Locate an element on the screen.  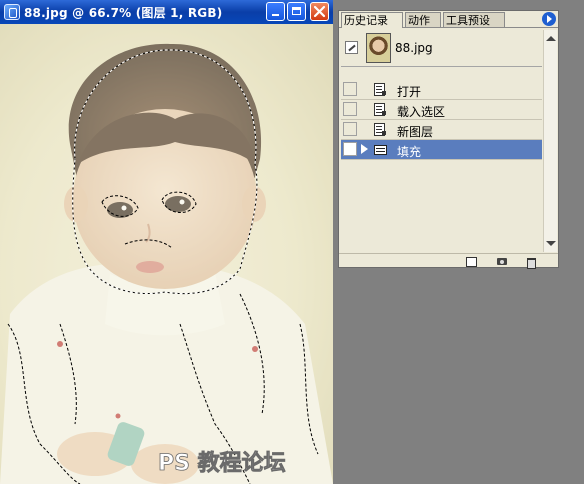
history-step-label: 载入选区 is located at coordinates (421, 112).